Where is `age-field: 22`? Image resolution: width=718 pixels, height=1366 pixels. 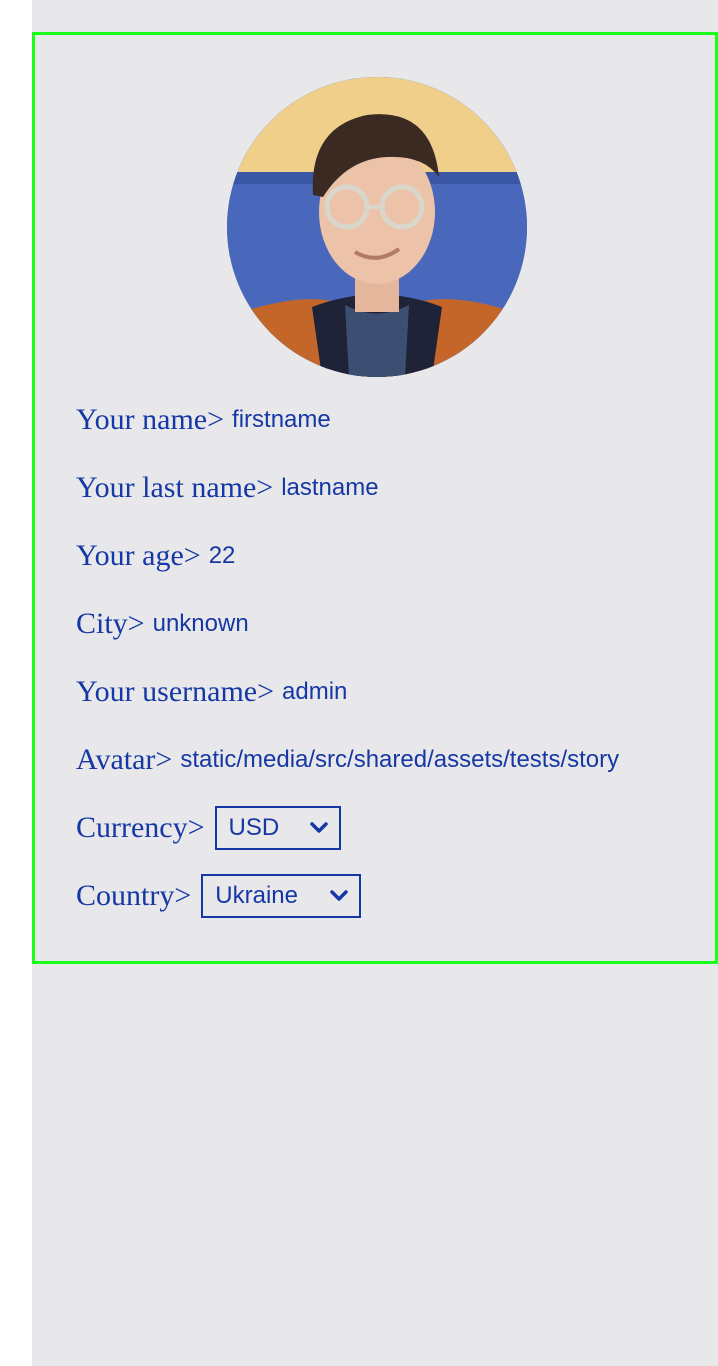
age-field: 22 is located at coordinates (222, 556).